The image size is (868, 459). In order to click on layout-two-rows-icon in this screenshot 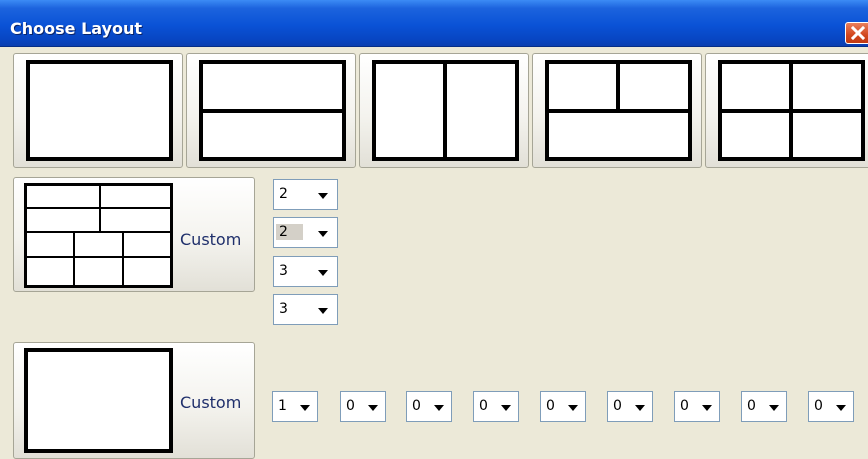, I will do `click(272, 110)`.